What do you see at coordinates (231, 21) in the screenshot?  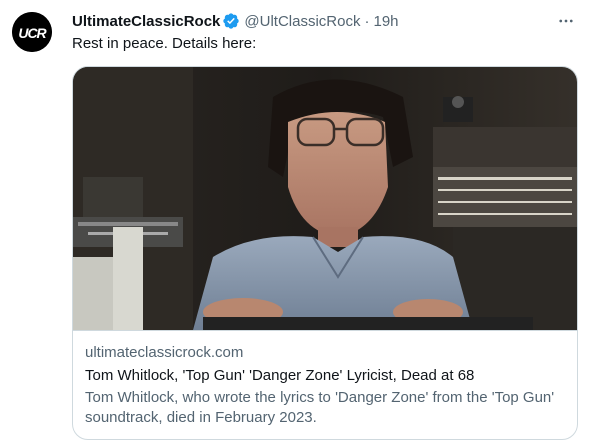 I see `verified-badge-icon` at bounding box center [231, 21].